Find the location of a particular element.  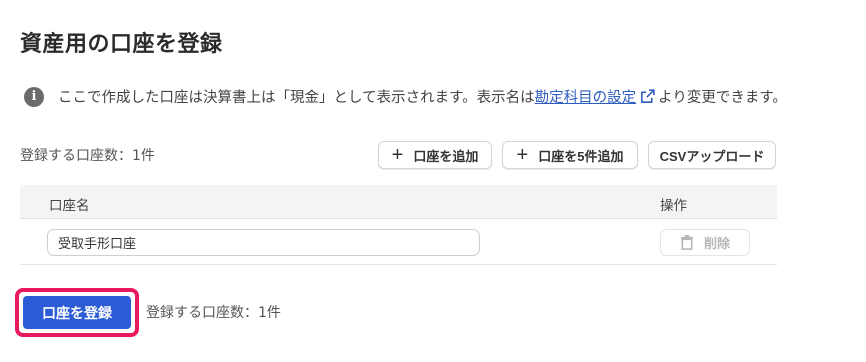

column-header-account-name: 口座名 is located at coordinates (69, 206).